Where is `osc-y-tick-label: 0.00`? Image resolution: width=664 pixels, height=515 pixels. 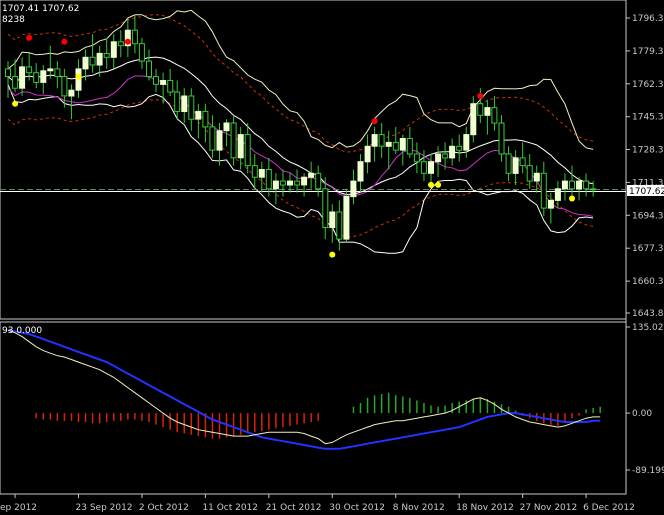 osc-y-tick-label: 0.00 is located at coordinates (642, 414).